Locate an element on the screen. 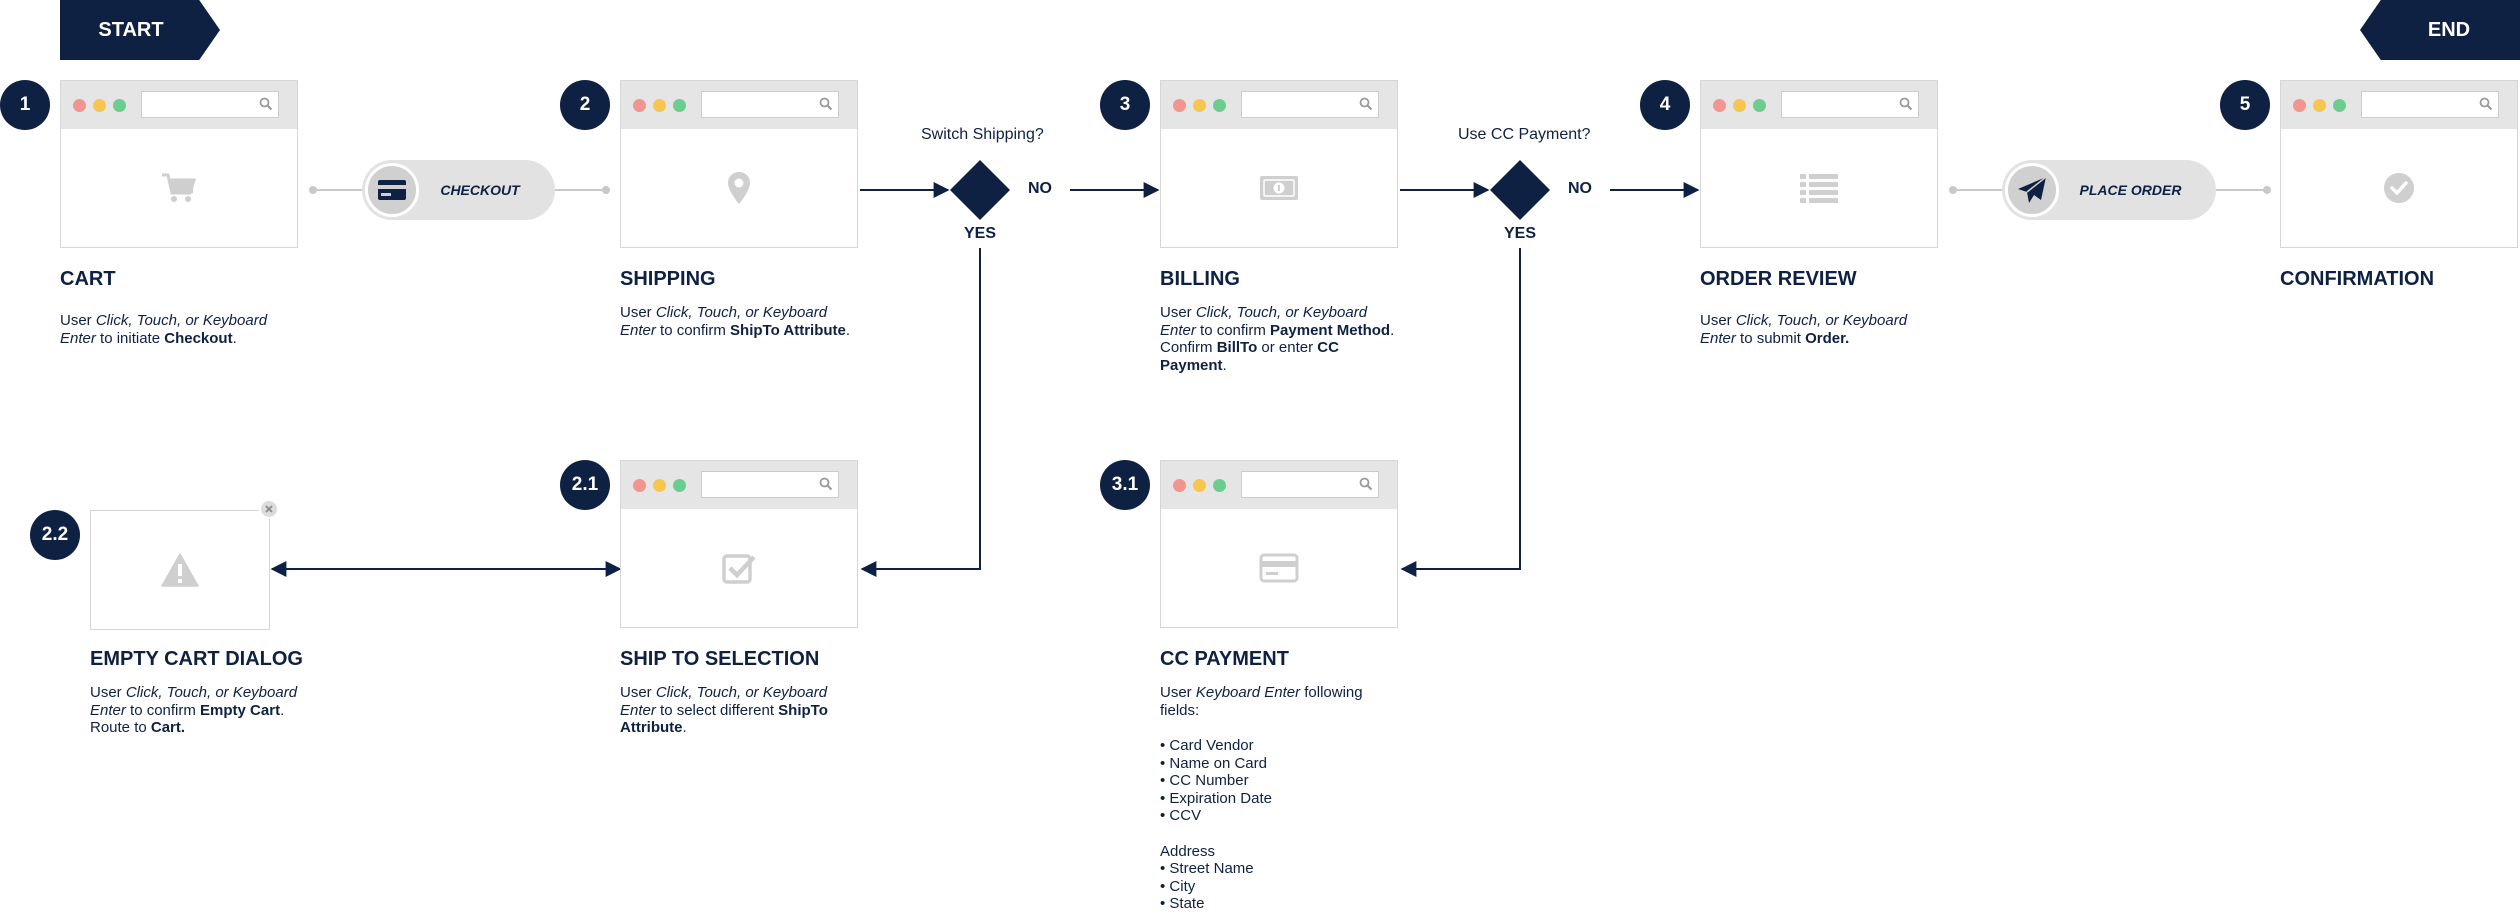 Image resolution: width=2520 pixels, height=920 pixels. step-title-shipping: SHIPPING is located at coordinates (668, 279).